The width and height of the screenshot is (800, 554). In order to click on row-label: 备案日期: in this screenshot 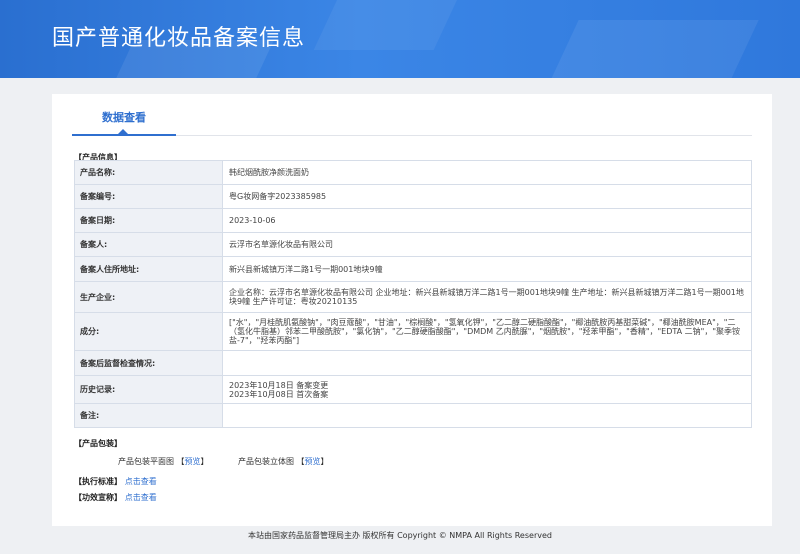, I will do `click(148, 220)`.